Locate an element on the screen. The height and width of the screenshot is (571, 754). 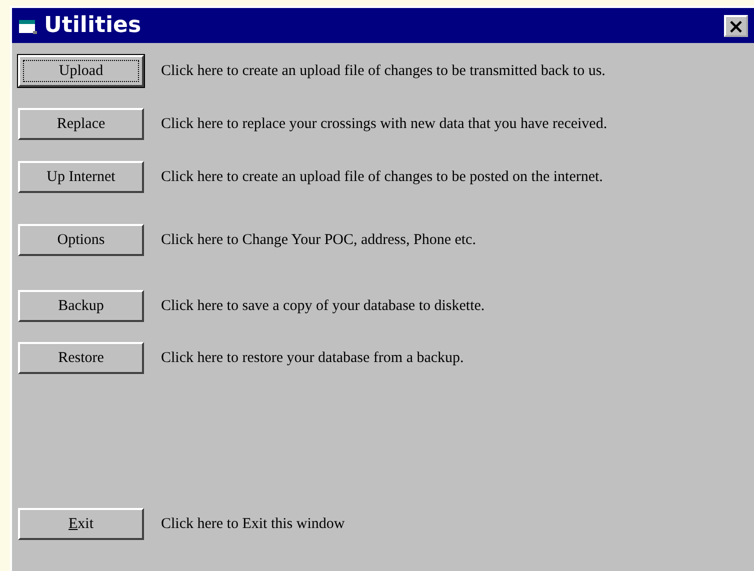
action-button: Backup is located at coordinates (81, 306).